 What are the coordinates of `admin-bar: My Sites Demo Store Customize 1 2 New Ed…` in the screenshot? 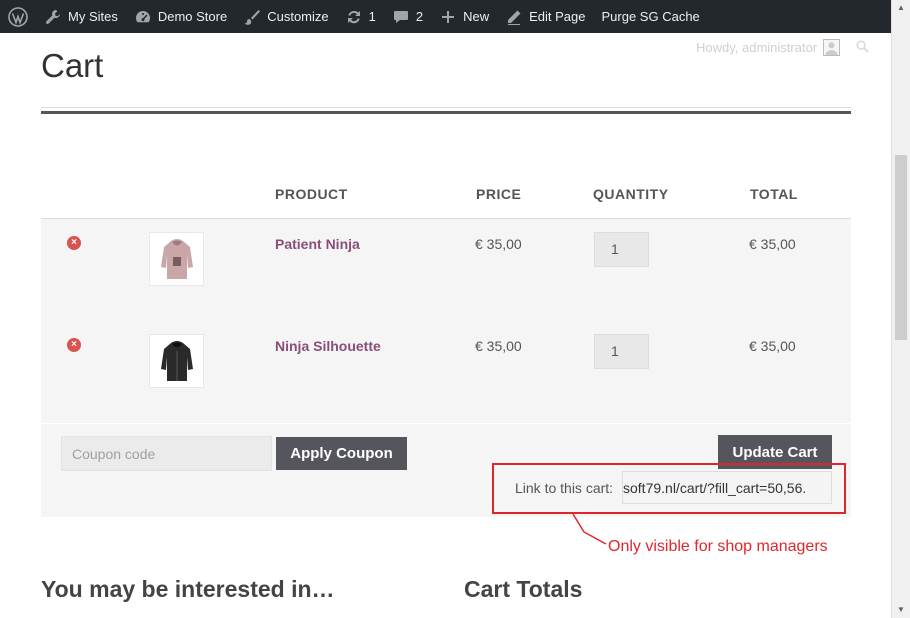 It's located at (445, 16).